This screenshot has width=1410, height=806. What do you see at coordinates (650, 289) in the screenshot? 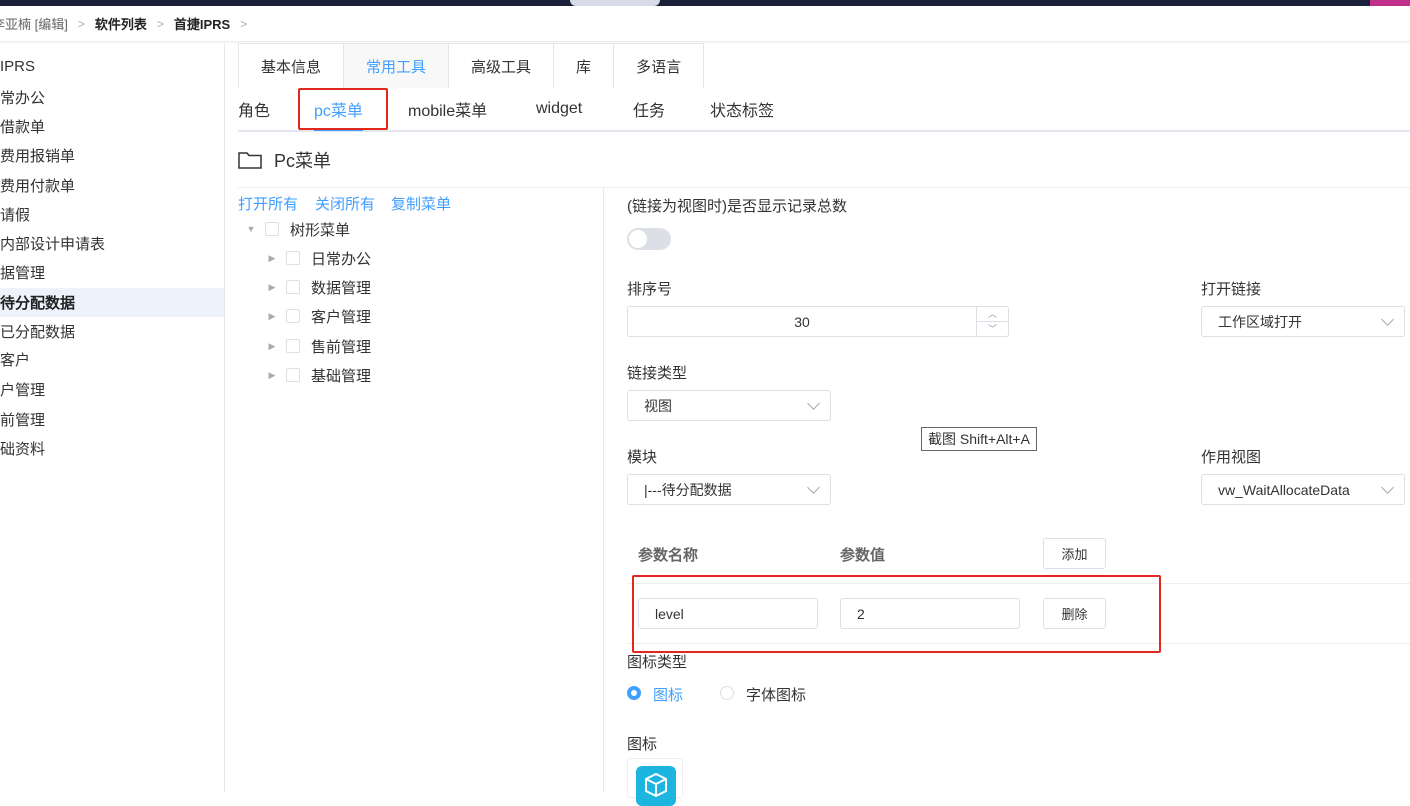
I see `sort-label: 排序号` at bounding box center [650, 289].